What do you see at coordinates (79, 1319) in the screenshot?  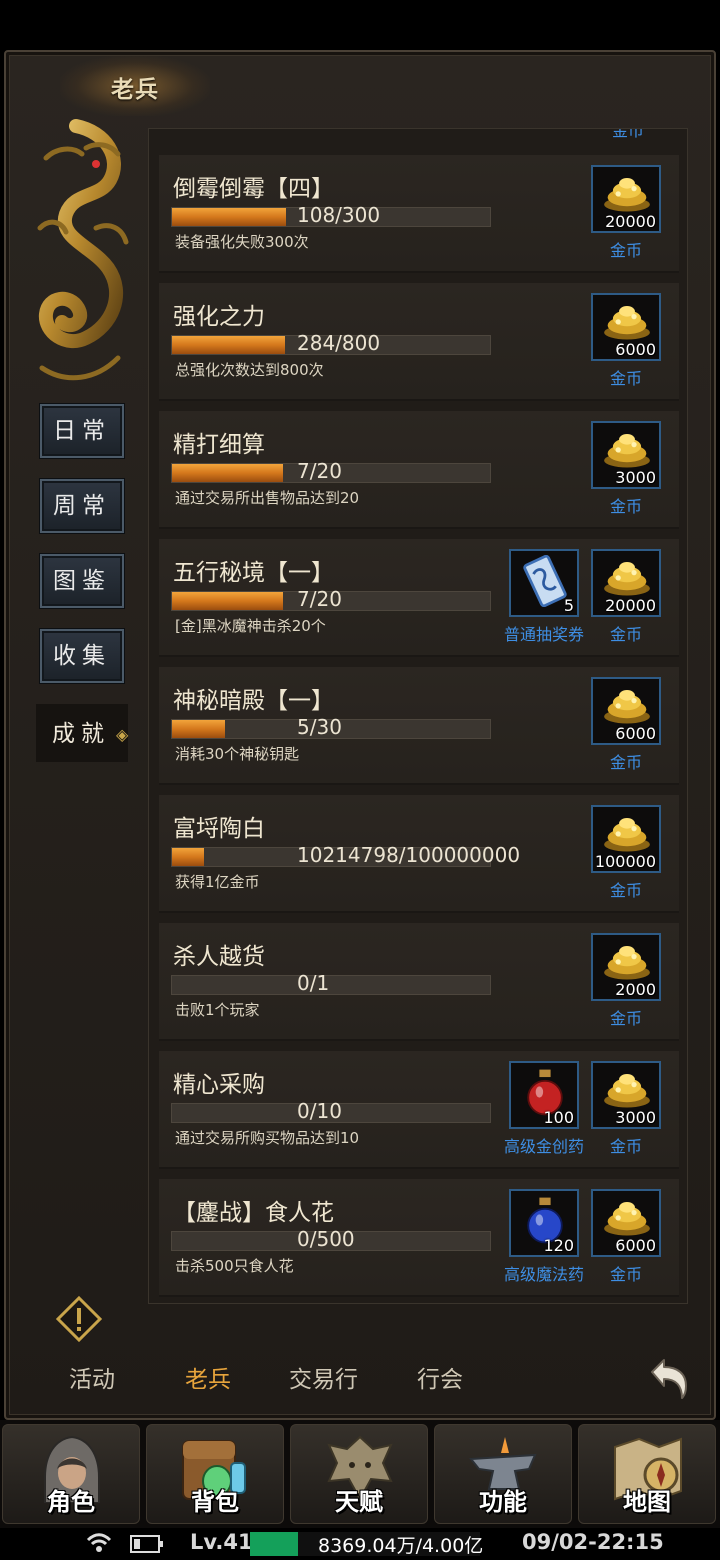 I see `warning-icon` at bounding box center [79, 1319].